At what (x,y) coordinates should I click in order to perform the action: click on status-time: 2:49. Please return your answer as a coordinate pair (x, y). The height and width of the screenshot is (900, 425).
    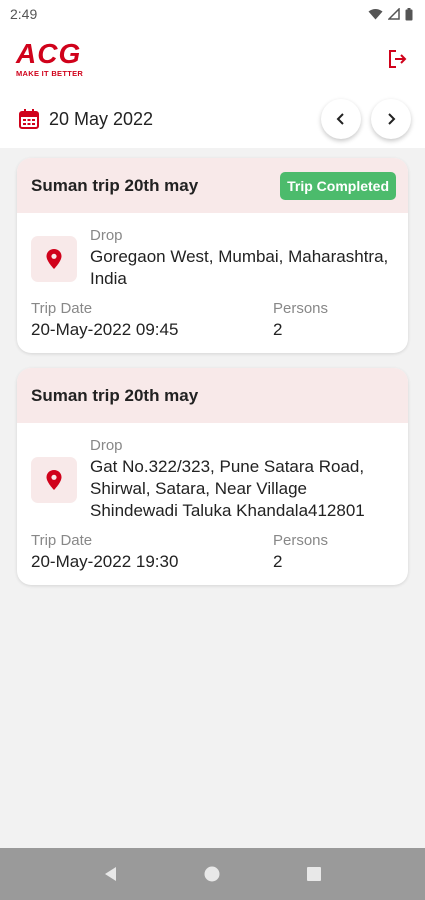
    Looking at the image, I should click on (24, 14).